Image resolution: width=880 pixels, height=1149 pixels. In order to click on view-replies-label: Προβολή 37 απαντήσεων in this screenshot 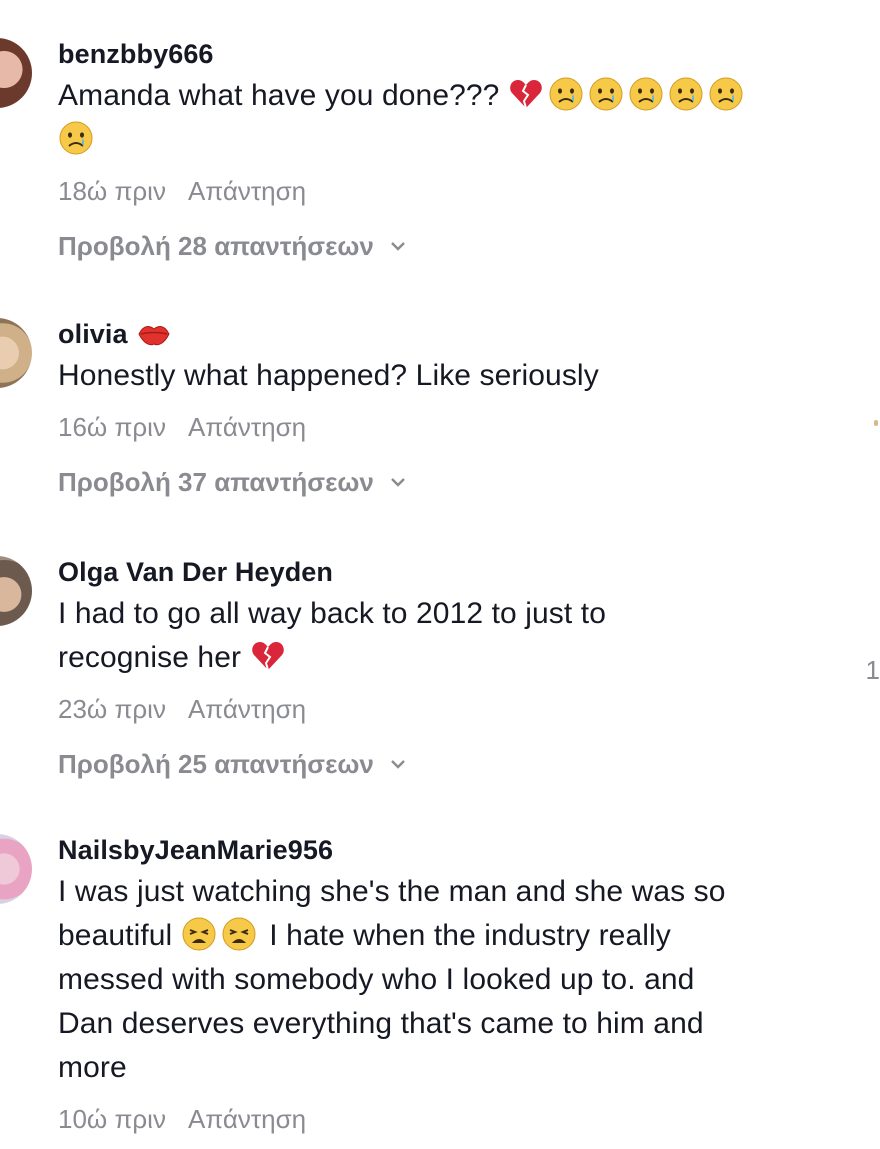, I will do `click(216, 481)`.